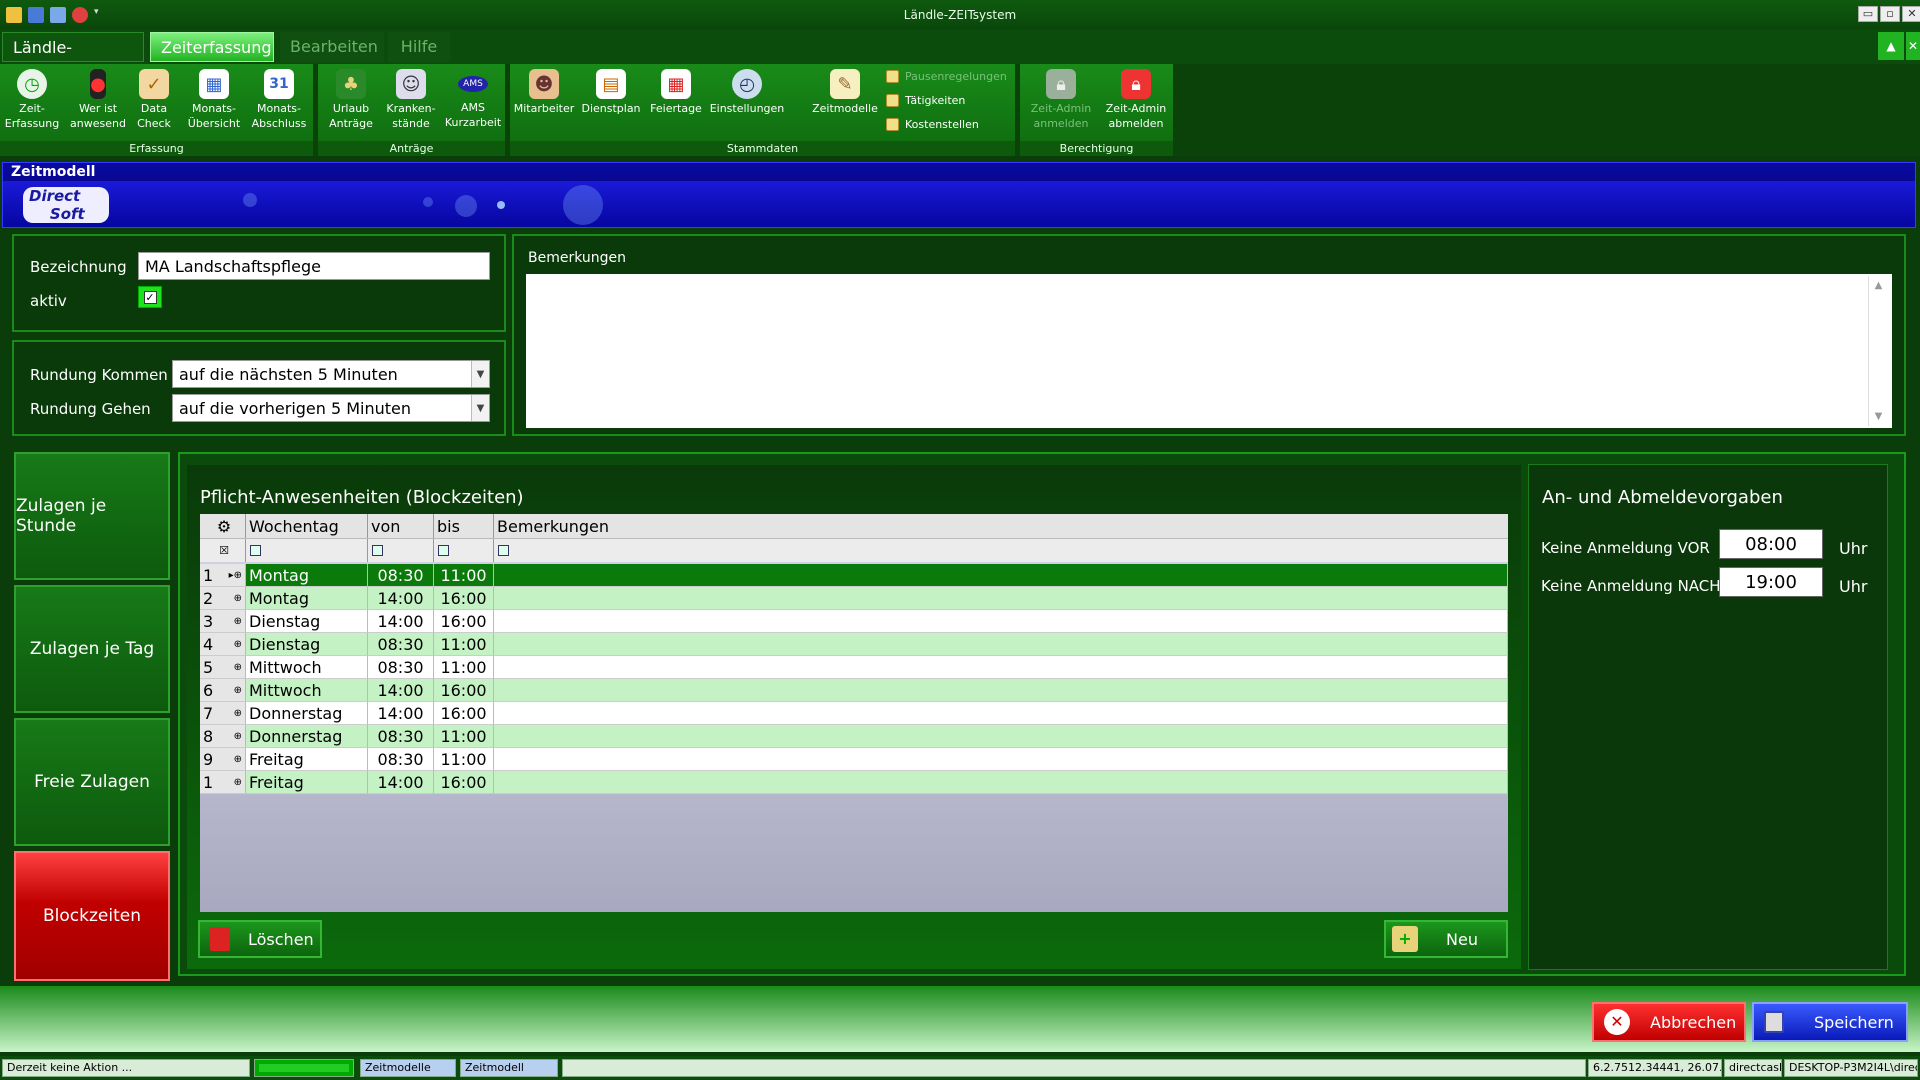 Image resolution: width=1920 pixels, height=1080 pixels. I want to click on restore-button: ▫, so click(1890, 14).